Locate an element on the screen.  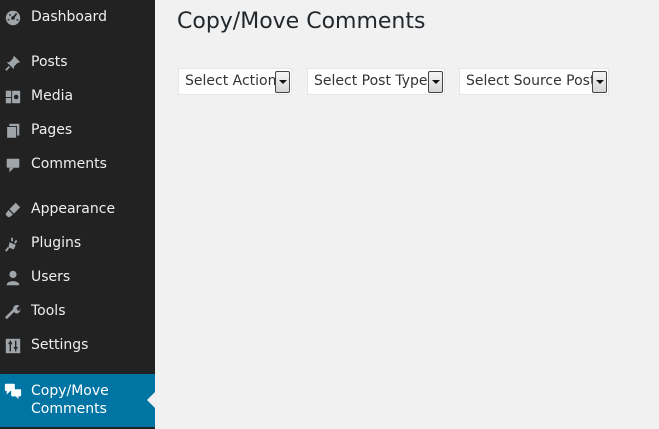
sidebar-item-settings: Settings is located at coordinates (77, 346).